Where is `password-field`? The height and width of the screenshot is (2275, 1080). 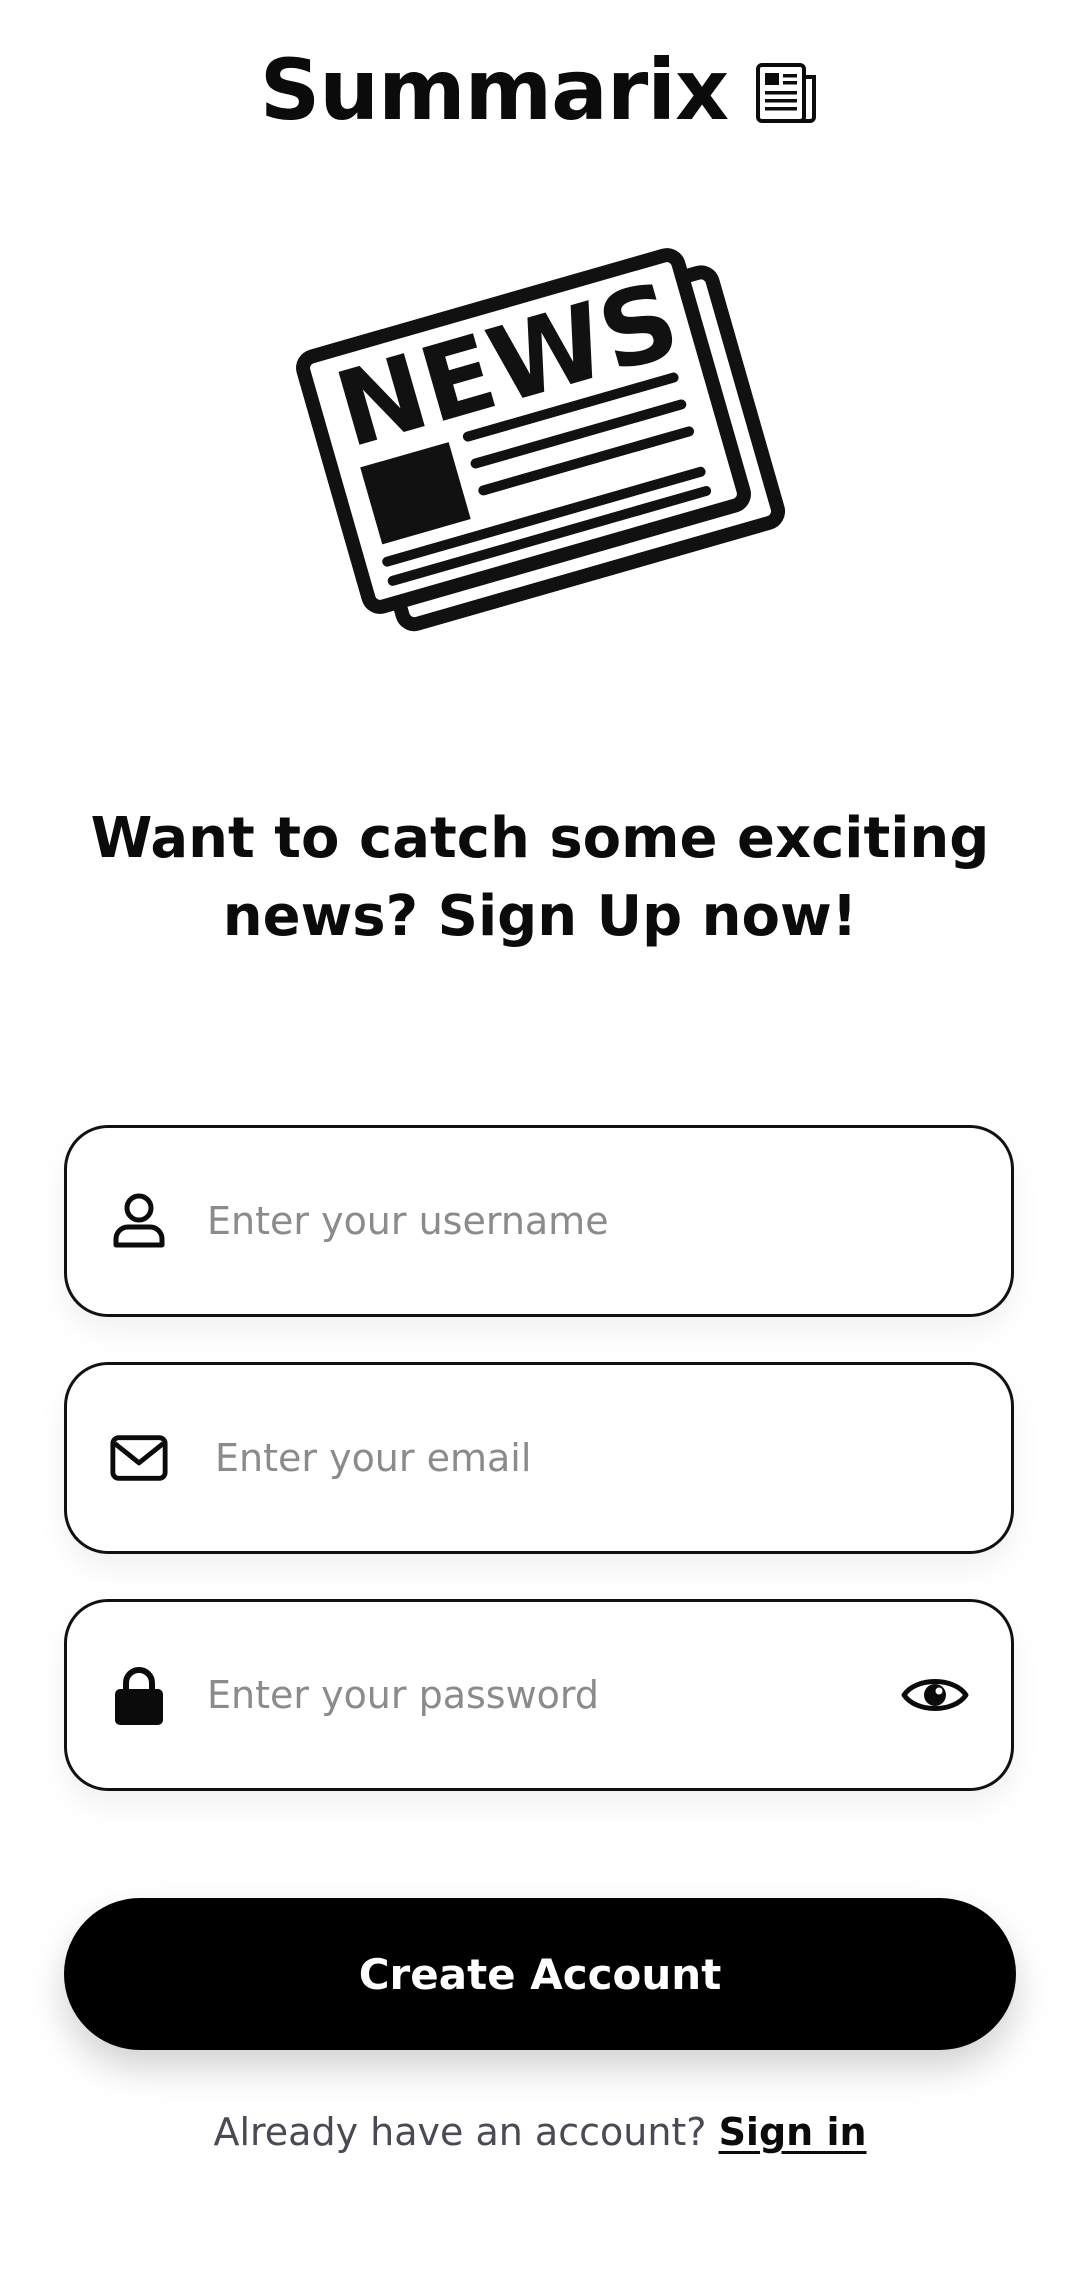 password-field is located at coordinates (539, 1695).